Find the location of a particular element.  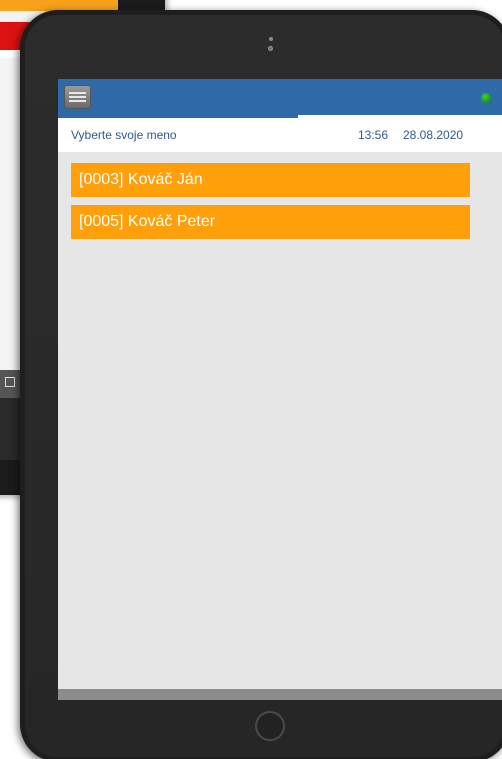

sensor-dot is located at coordinates (271, 39).